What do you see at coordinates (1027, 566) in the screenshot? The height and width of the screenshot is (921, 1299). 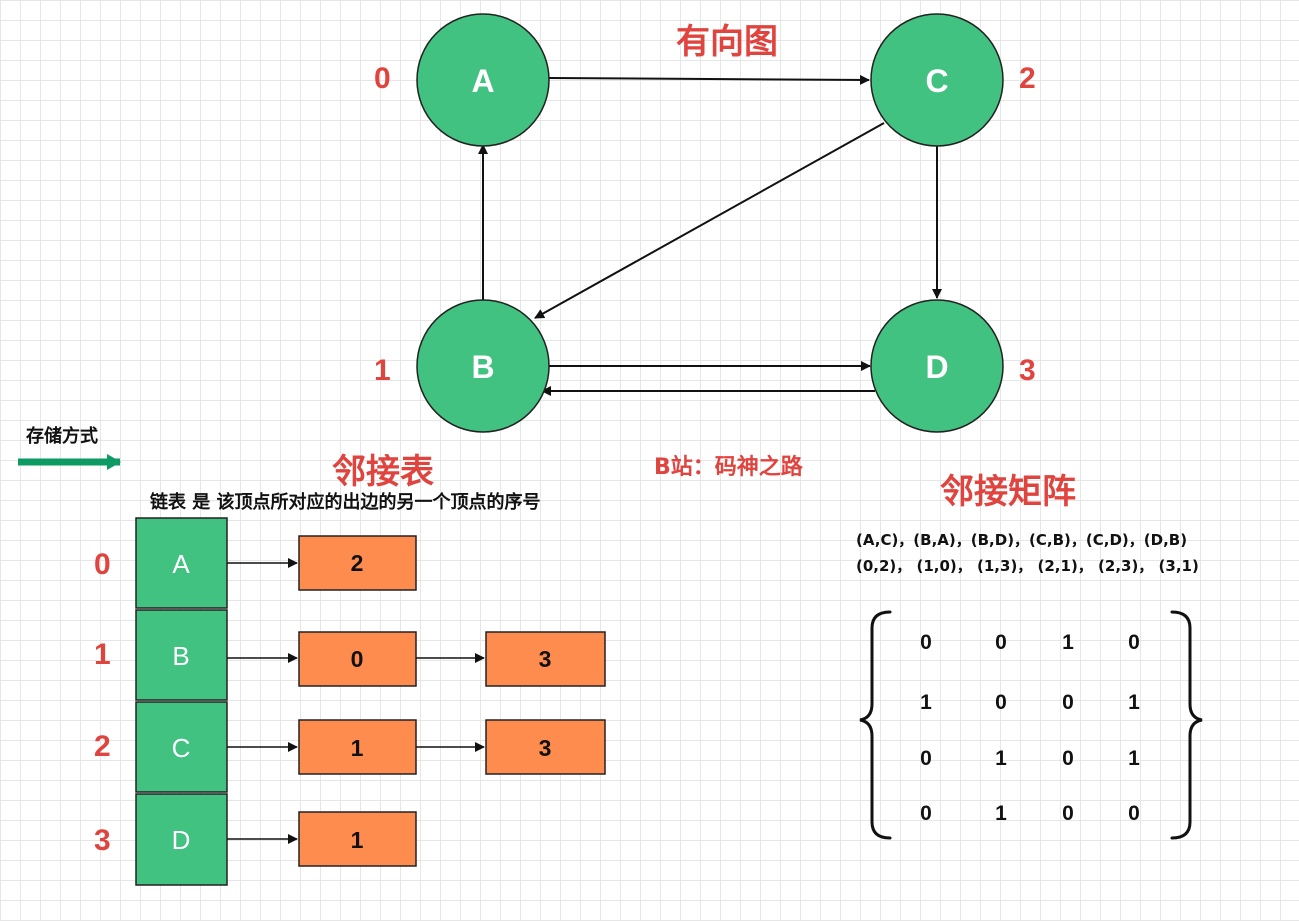 I see `index-pairs: (0,2)， (1,0)， (1,3)， (2,1)， (2,3)， (3,1)` at bounding box center [1027, 566].